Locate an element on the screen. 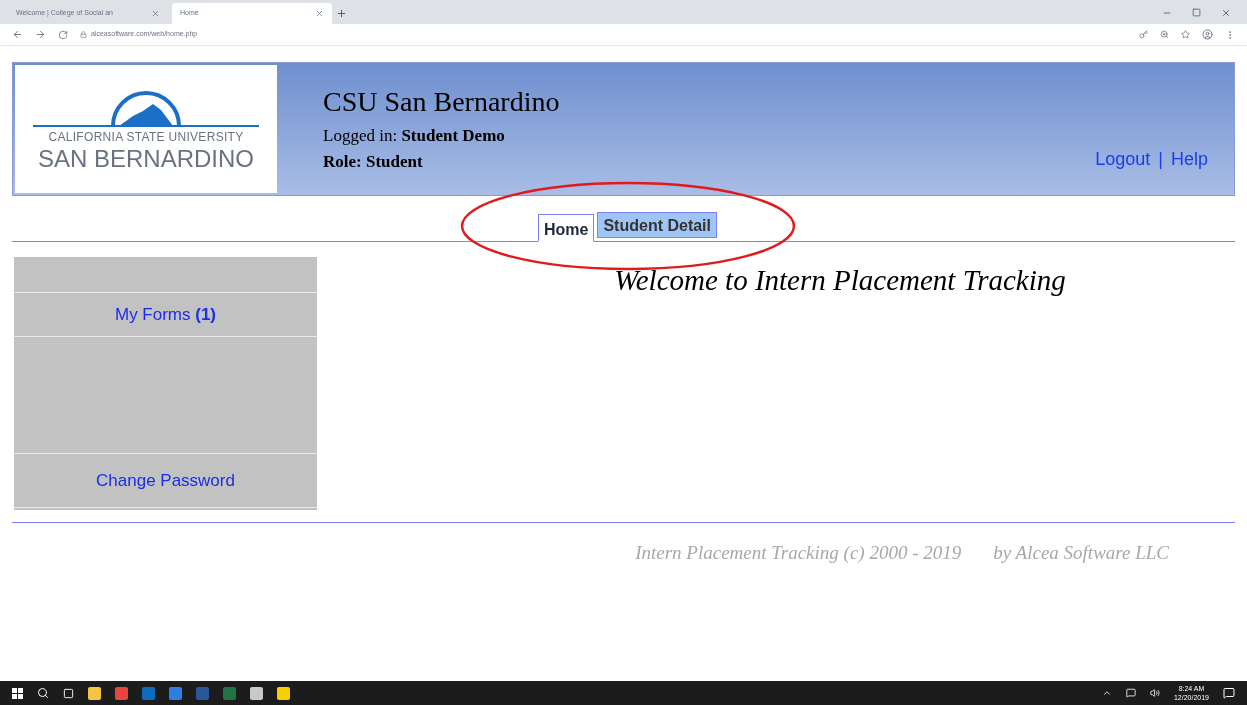 Image resolution: width=1247 pixels, height=705 pixels. logo-text: CALIFORNIA STATE UNIVERSITY is located at coordinates (146, 137).